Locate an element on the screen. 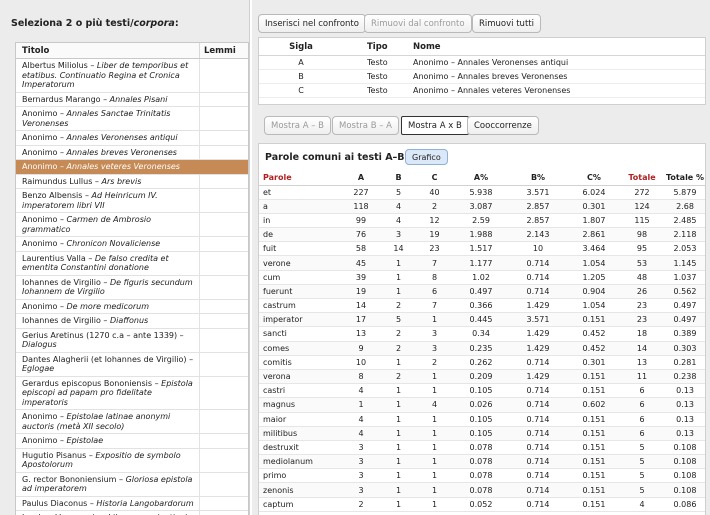 The image size is (710, 515). text-author: Anonimo – is located at coordinates (44, 113).